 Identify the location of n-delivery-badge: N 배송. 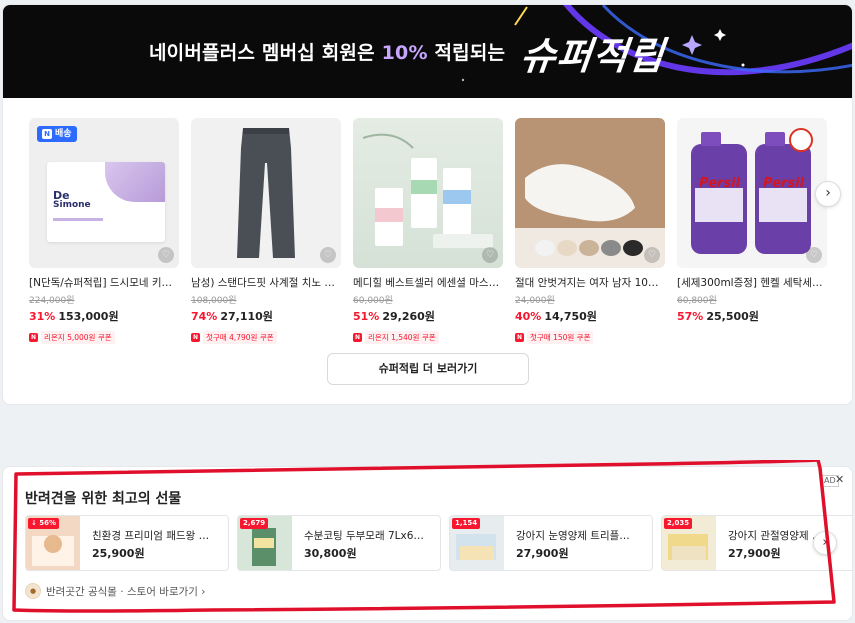
(57, 134).